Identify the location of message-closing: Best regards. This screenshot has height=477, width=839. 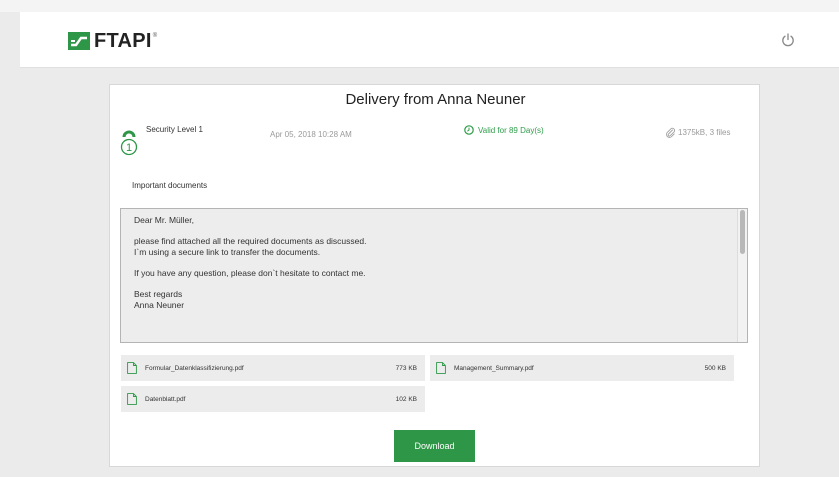
(158, 294).